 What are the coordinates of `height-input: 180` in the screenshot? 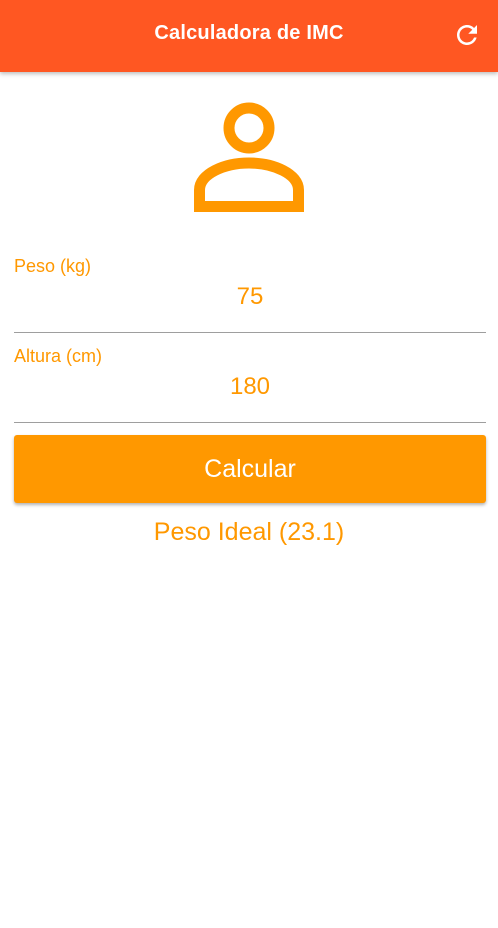 It's located at (250, 387).